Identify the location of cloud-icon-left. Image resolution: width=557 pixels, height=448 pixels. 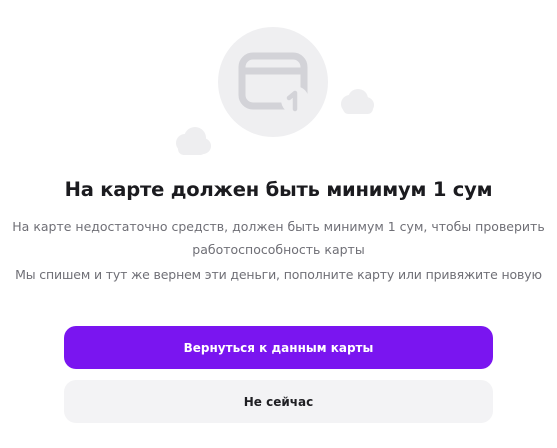
(193, 141).